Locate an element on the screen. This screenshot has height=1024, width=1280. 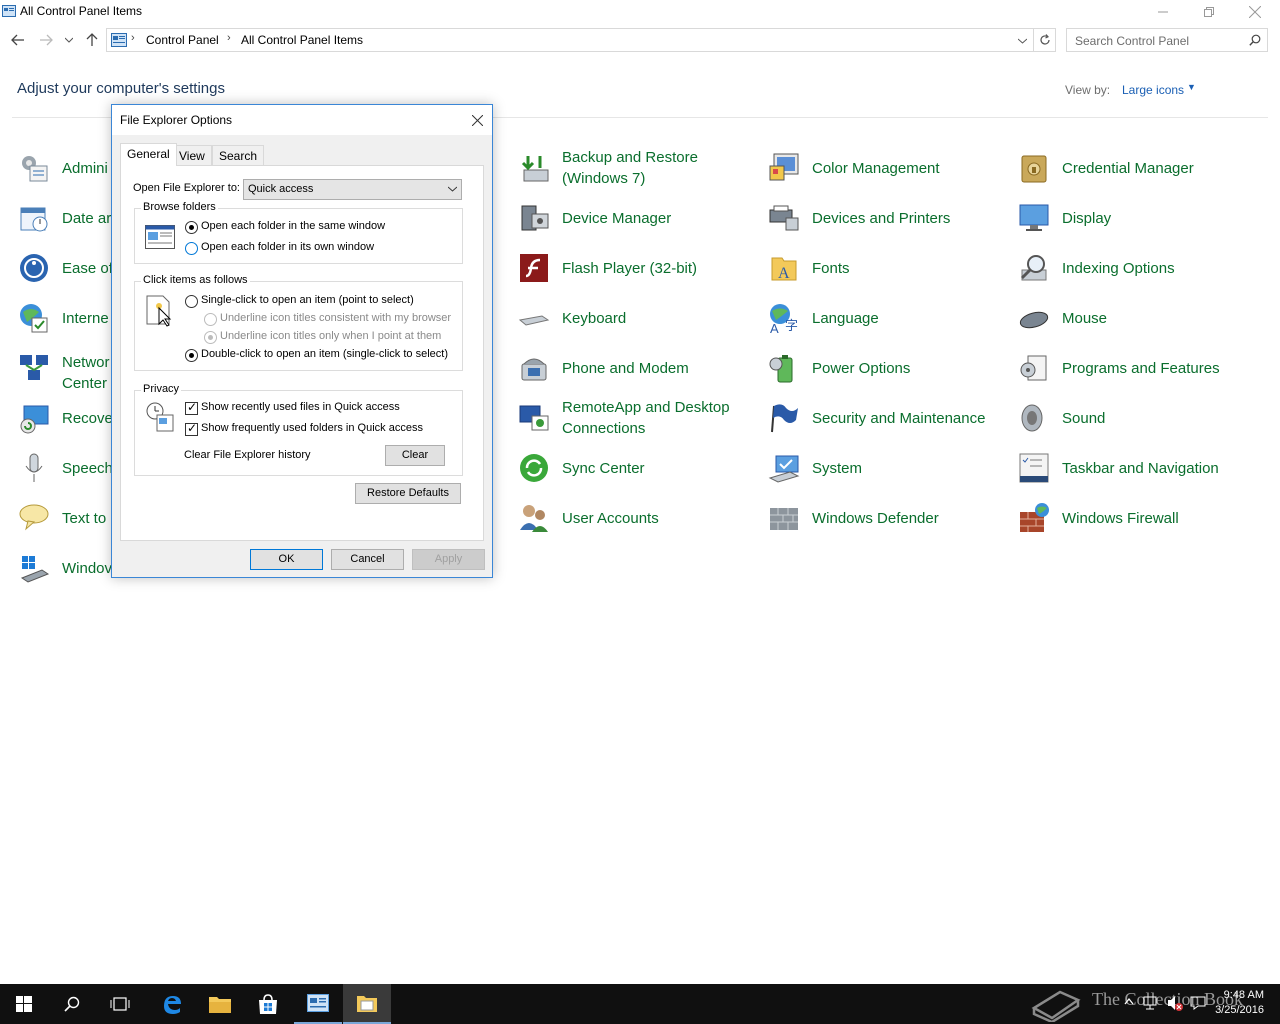
cp-item-windows-defender: Windows Defender is located at coordinates (888, 527).